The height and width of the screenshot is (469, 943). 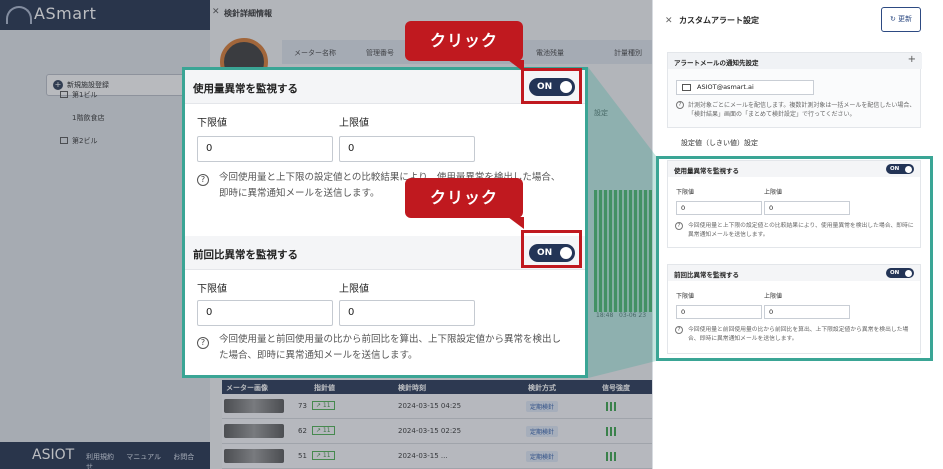 What do you see at coordinates (265, 313) in the screenshot?
I see `zoom-ratio-lower-input: 0` at bounding box center [265, 313].